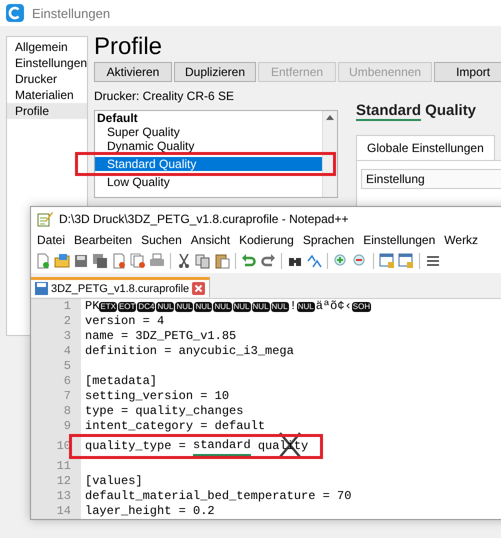 This screenshot has width=501, height=538. I want to click on line-number: 2, so click(56, 321).